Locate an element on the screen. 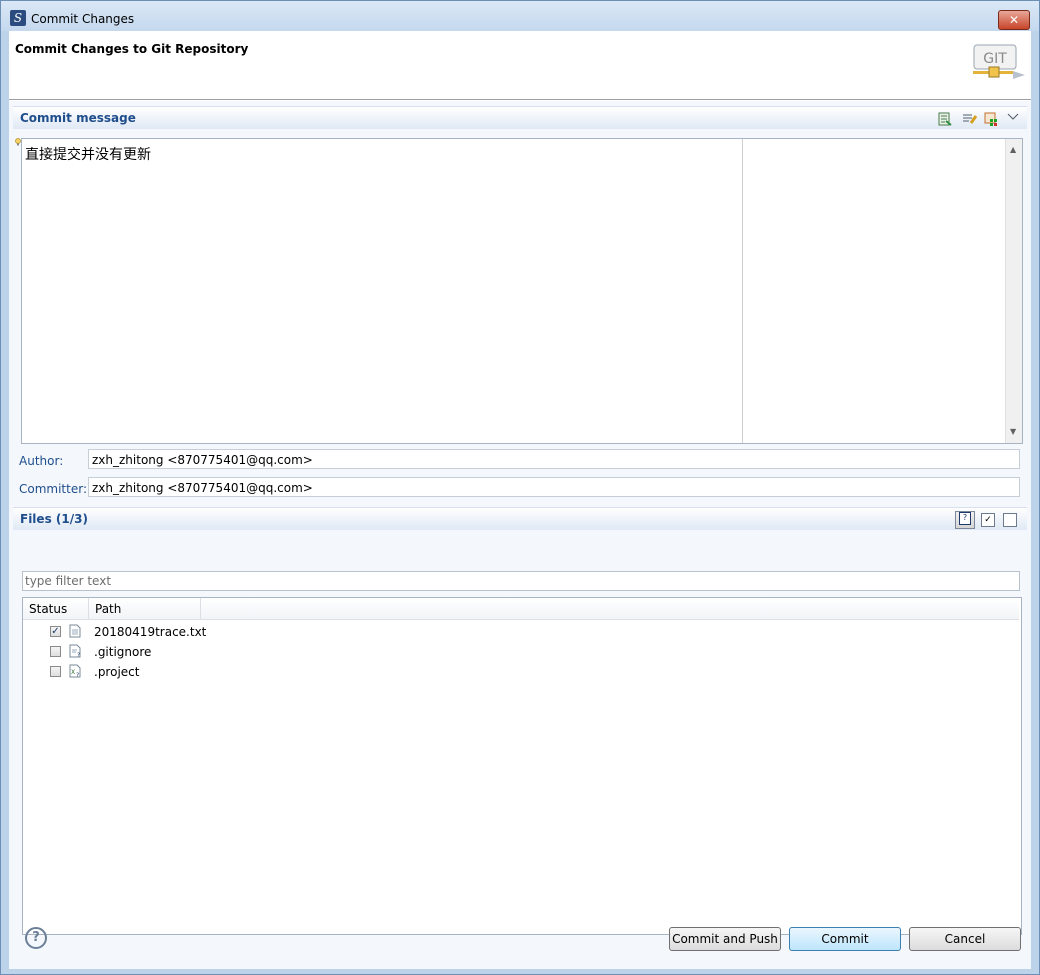 The width and height of the screenshot is (1040, 975). file-filter-input: type filter text is located at coordinates (521, 581).